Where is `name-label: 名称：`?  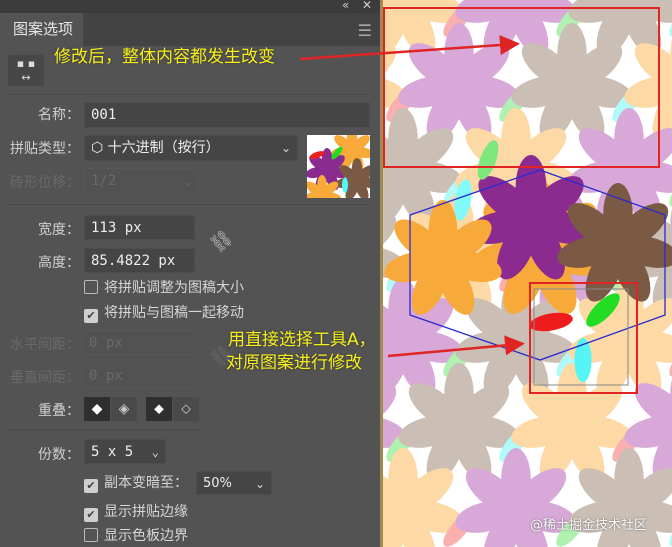
name-label: 名称： is located at coordinates (59, 115).